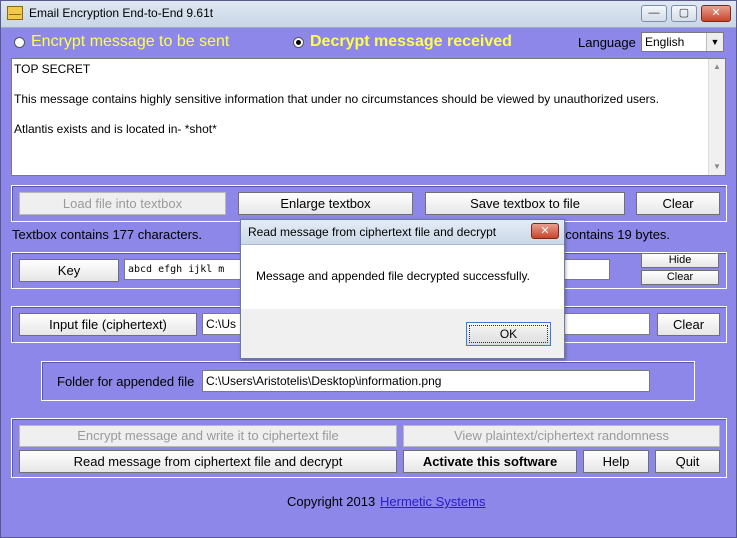 This screenshot has width=737, height=538. I want to click on hide-key-button: Hide, so click(680, 260).